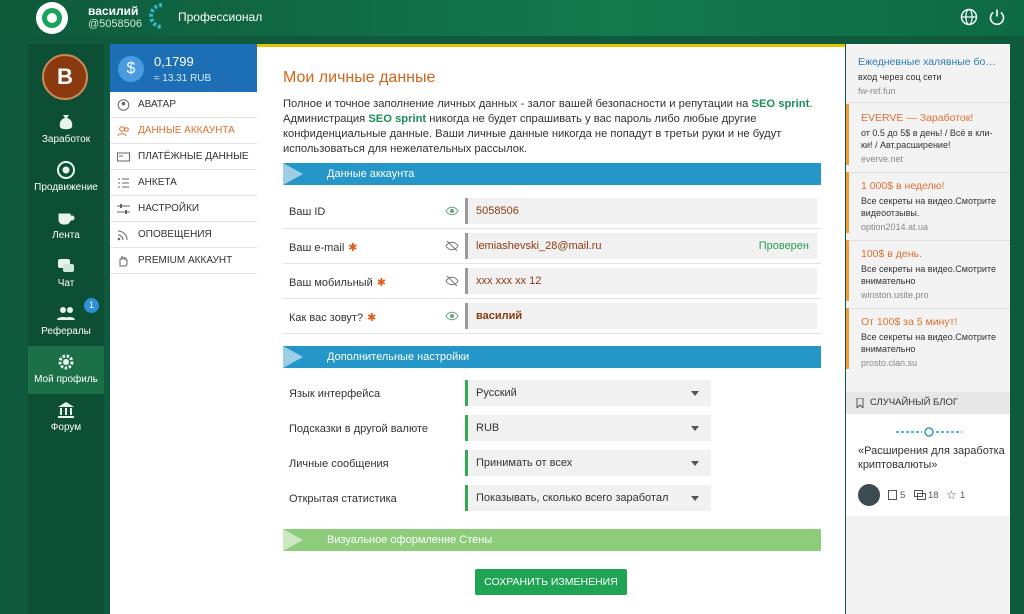 The height and width of the screenshot is (614, 1024). I want to click on select-label: Язык интерфейса, so click(335, 394).